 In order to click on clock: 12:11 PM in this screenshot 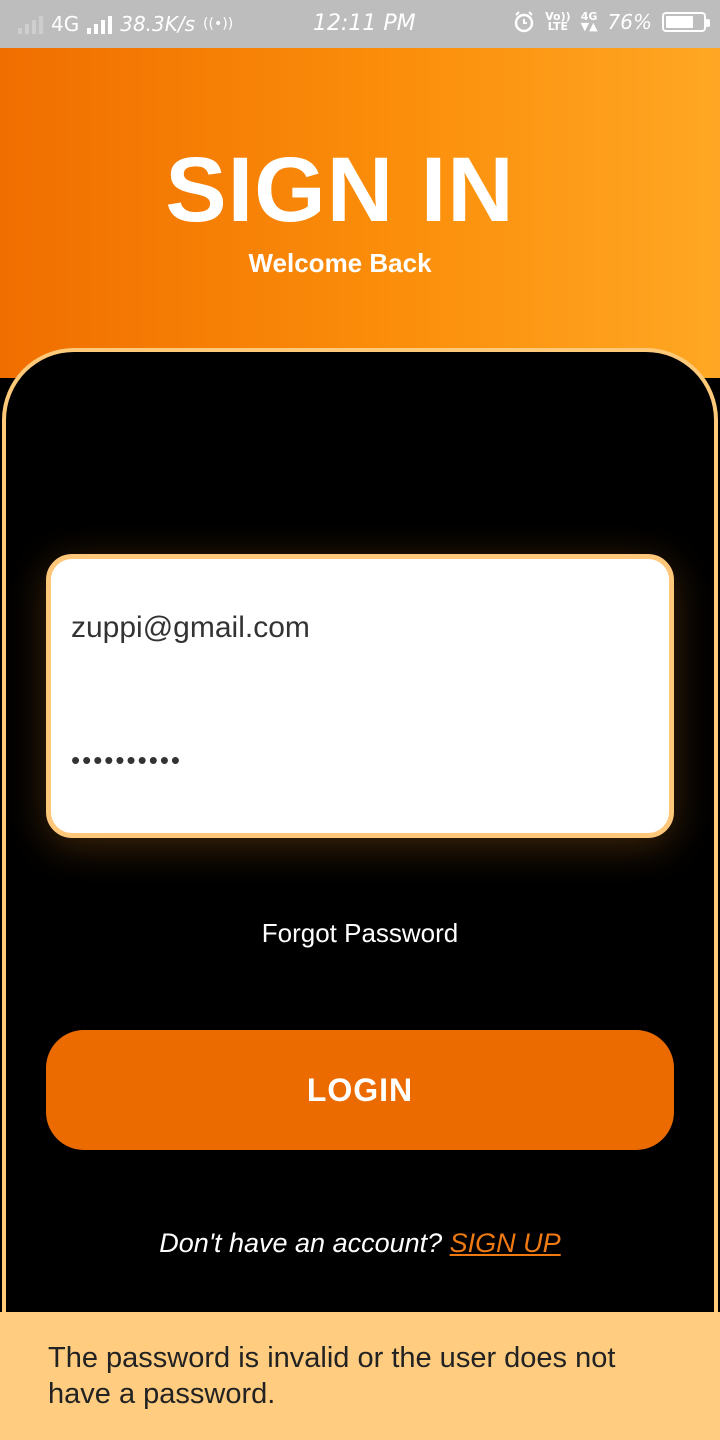, I will do `click(364, 23)`.